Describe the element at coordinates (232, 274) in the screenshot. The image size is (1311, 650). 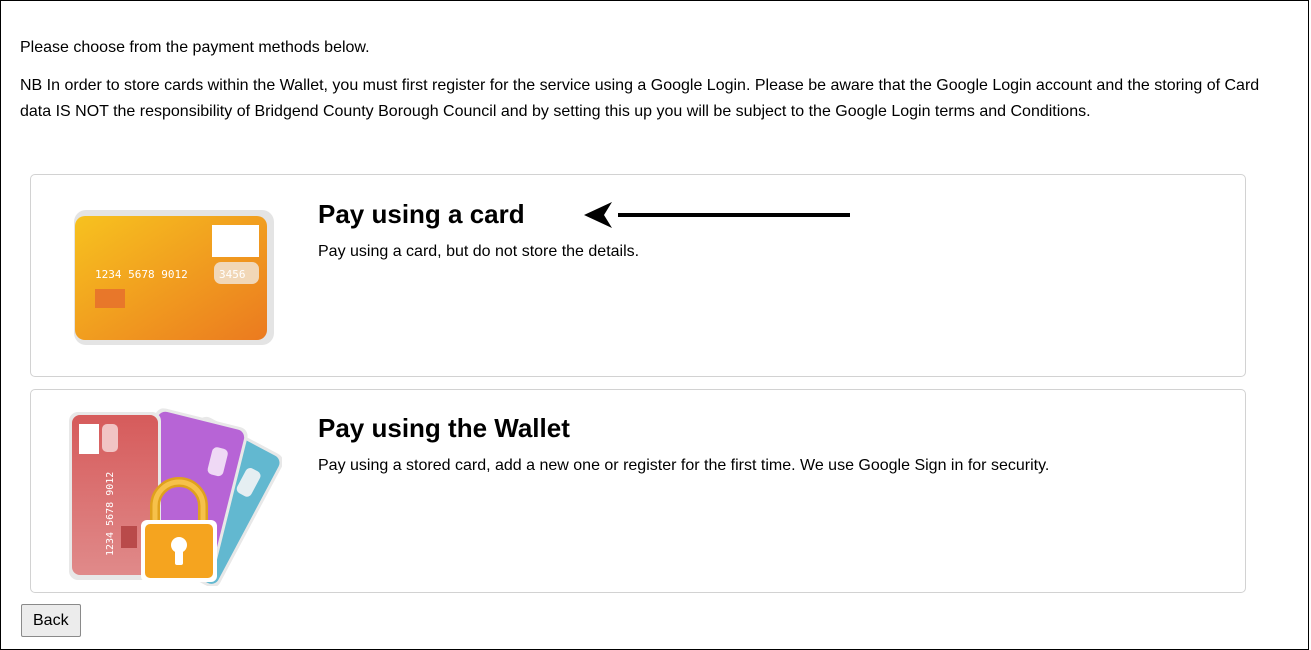
I see `card-cvv-text: 3456` at that location.